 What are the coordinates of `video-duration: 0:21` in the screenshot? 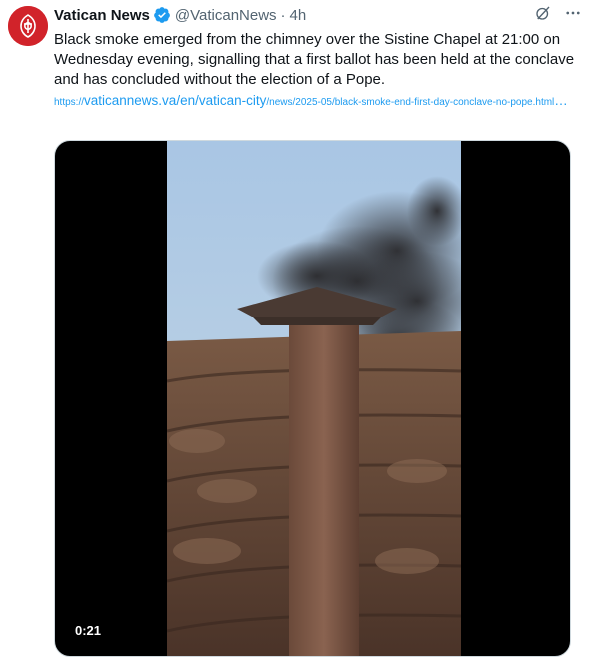 It's located at (88, 630).